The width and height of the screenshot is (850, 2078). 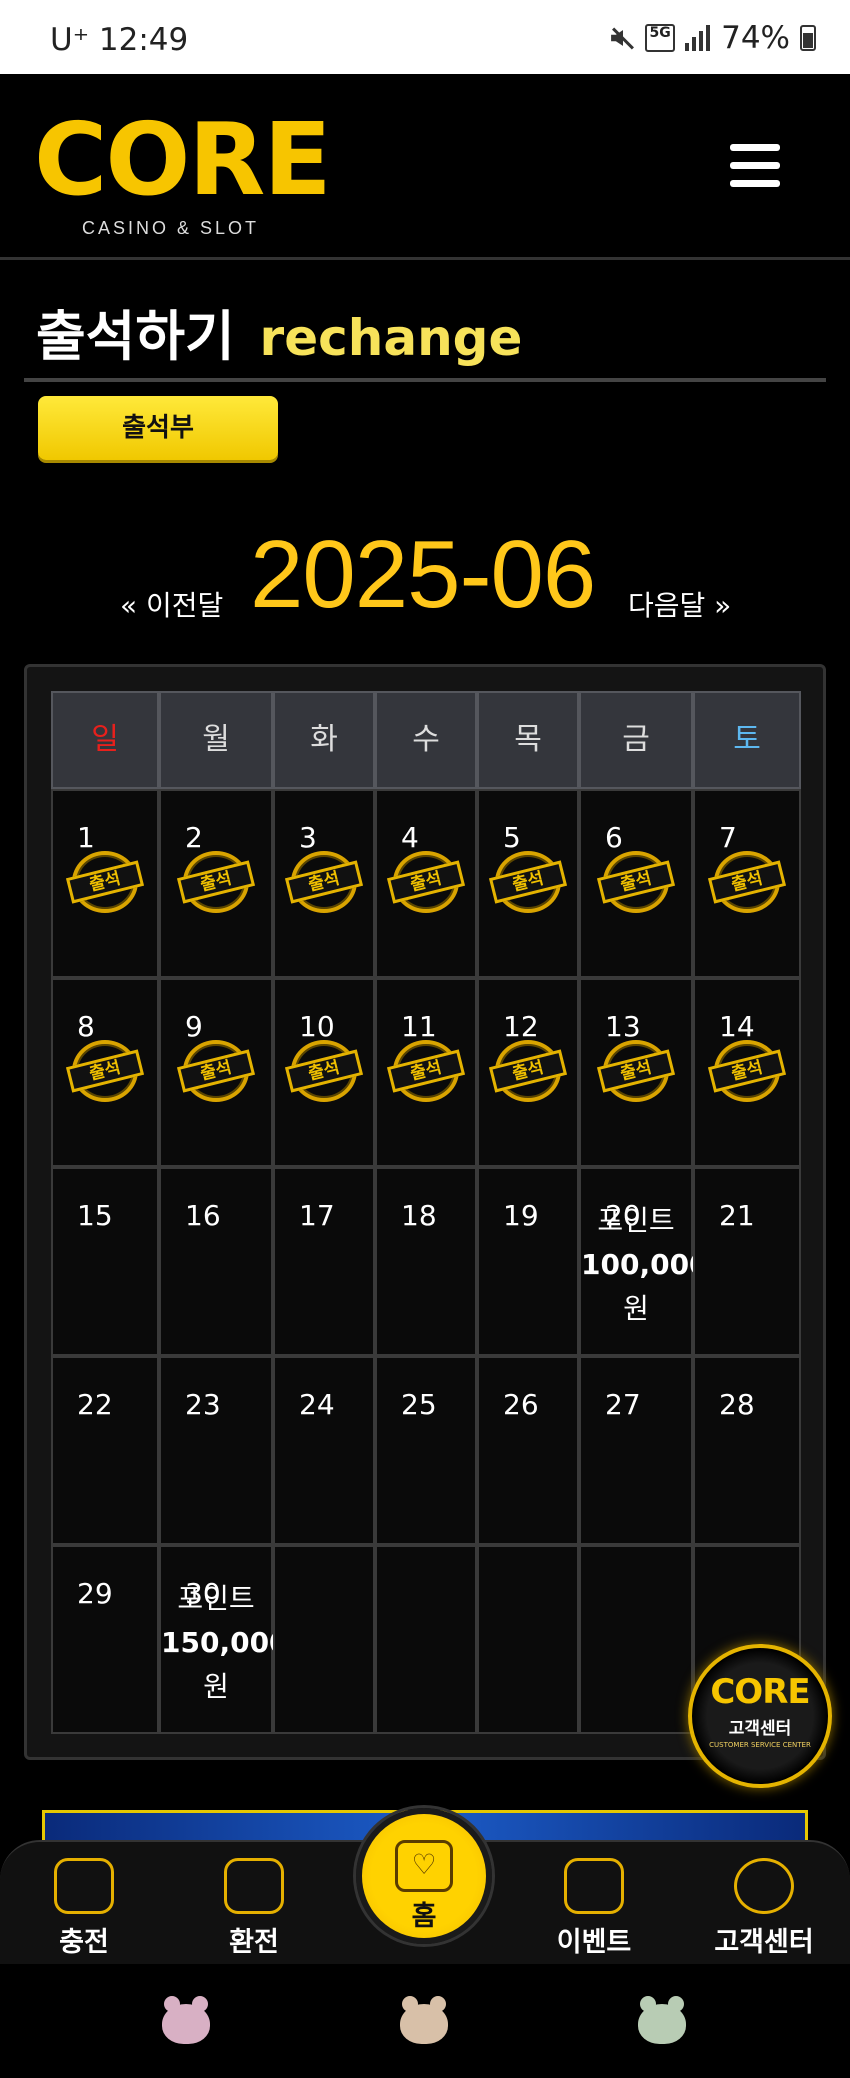 I want to click on network-badge: 5G, so click(x=660, y=38).